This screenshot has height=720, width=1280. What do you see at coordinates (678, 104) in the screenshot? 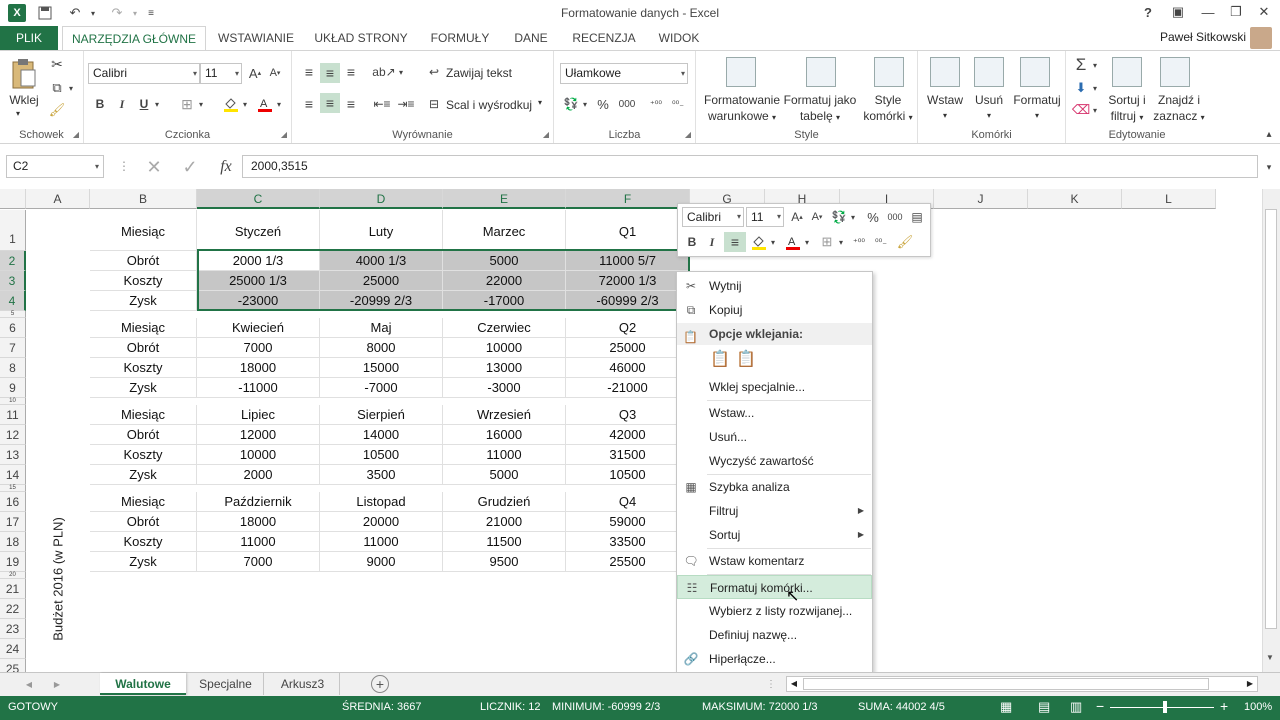
I see `decrease-decimal-icon: ⁰⁰₋` at bounding box center [678, 104].